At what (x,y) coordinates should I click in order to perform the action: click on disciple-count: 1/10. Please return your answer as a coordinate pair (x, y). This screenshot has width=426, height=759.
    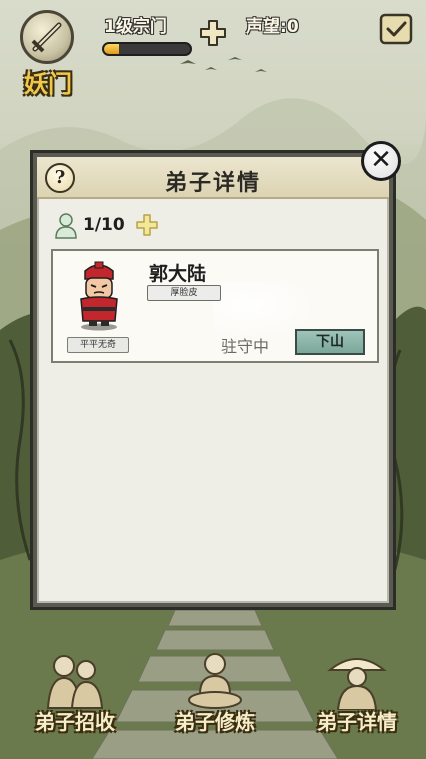
    Looking at the image, I should click on (104, 225).